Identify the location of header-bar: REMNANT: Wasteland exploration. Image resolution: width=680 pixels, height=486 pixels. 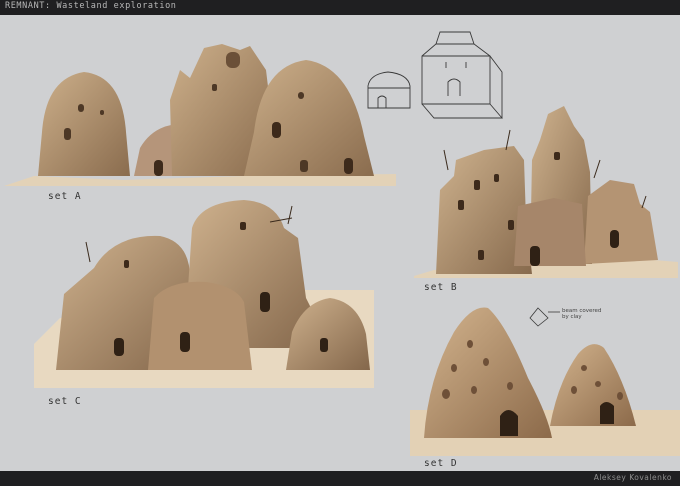
(340, 7).